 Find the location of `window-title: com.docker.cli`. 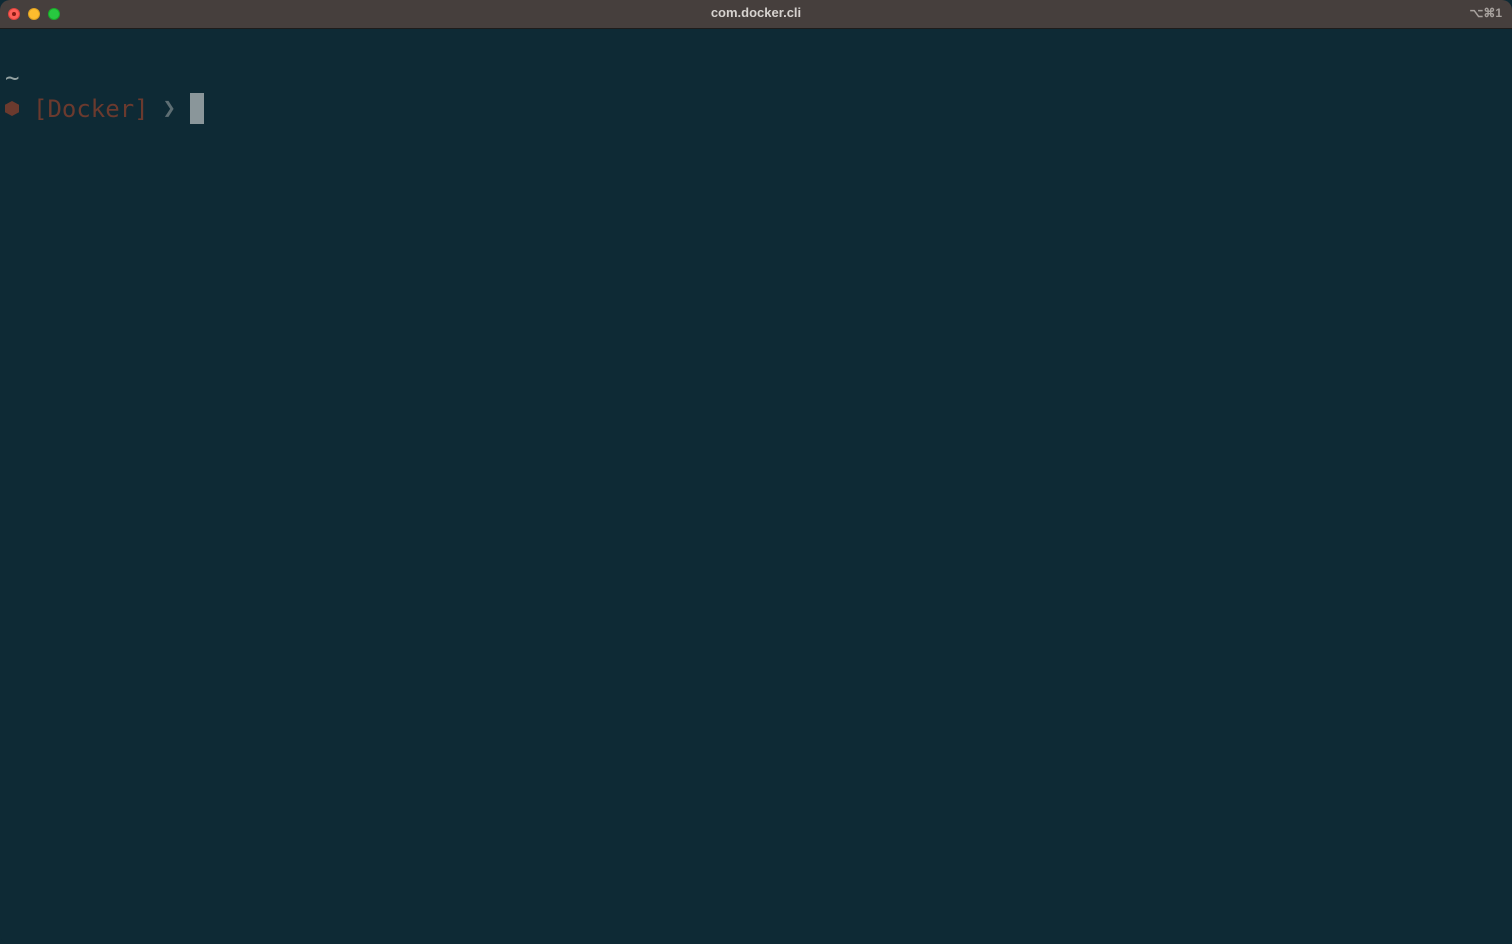

window-title: com.docker.cli is located at coordinates (756, 12).